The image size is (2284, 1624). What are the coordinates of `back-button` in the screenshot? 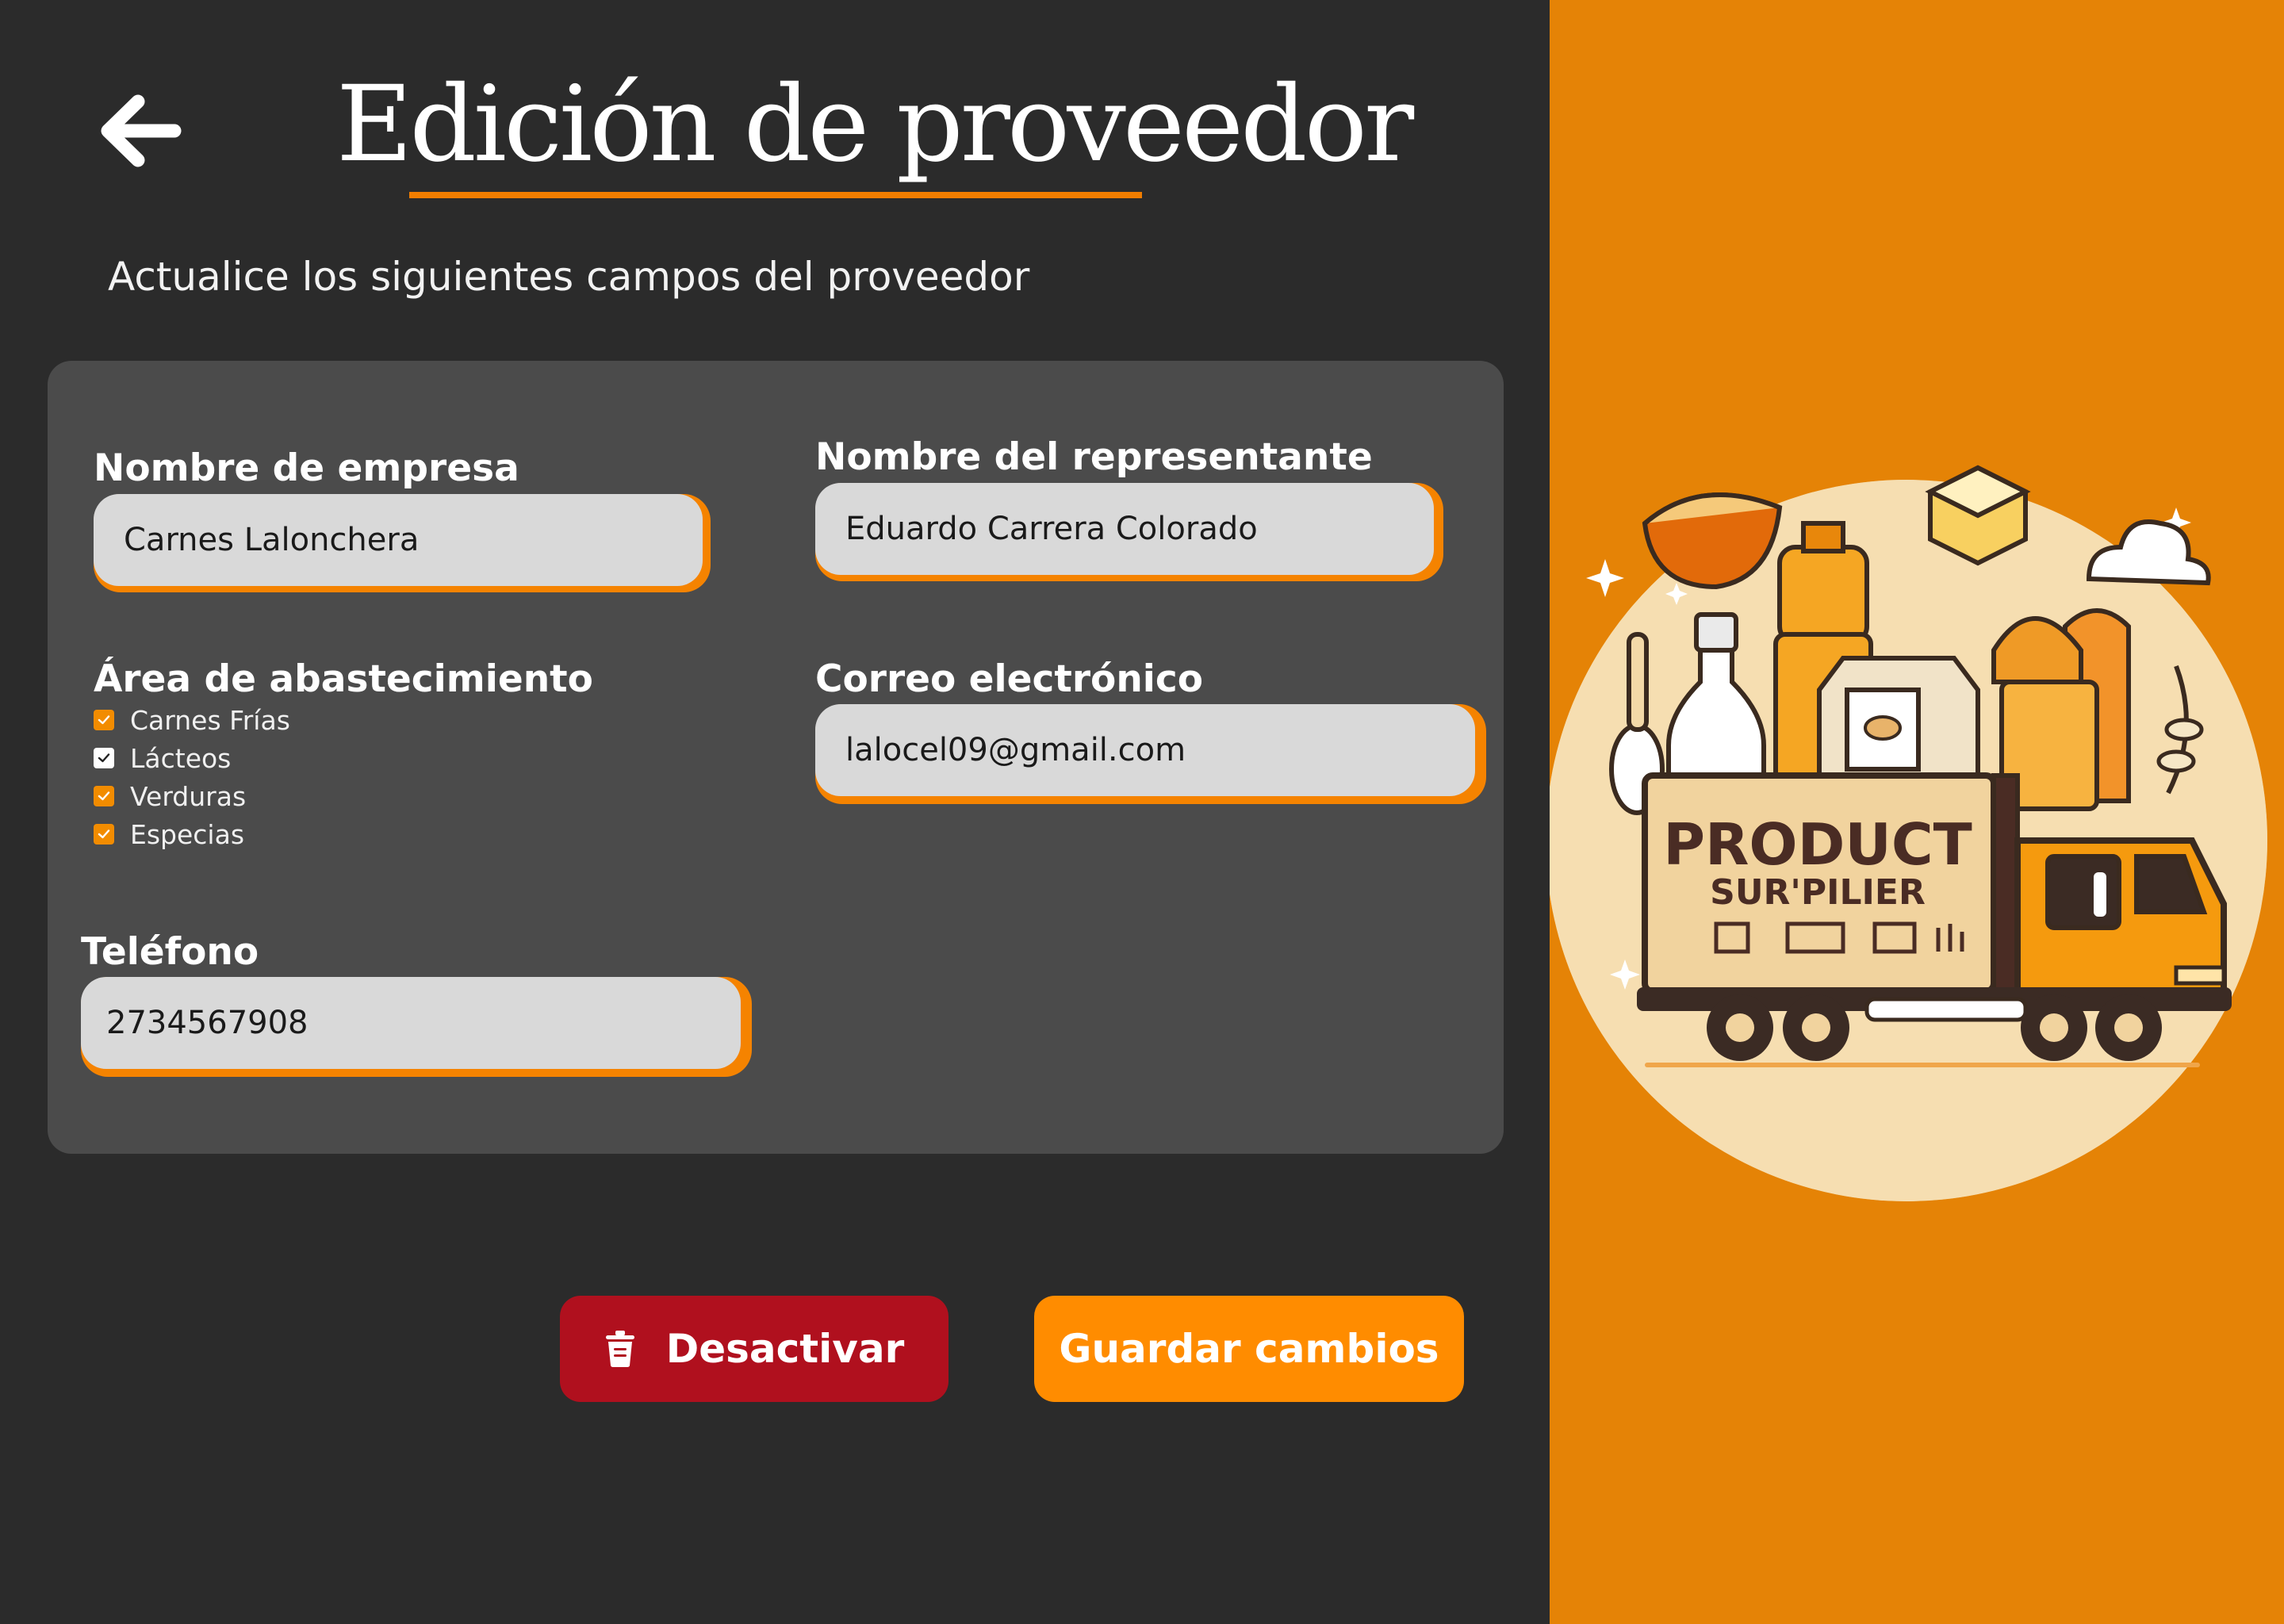 It's located at (139, 130).